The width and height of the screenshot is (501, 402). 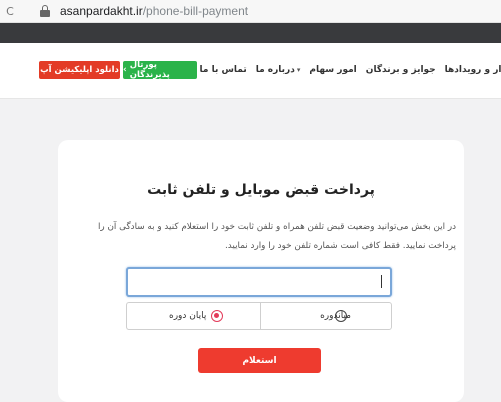 I want to click on nav-item-label: امور سهام, so click(x=333, y=70).